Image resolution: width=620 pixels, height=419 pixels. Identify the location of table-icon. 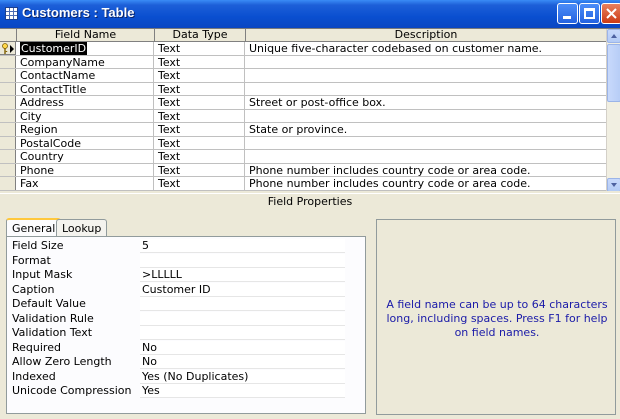
(11, 13).